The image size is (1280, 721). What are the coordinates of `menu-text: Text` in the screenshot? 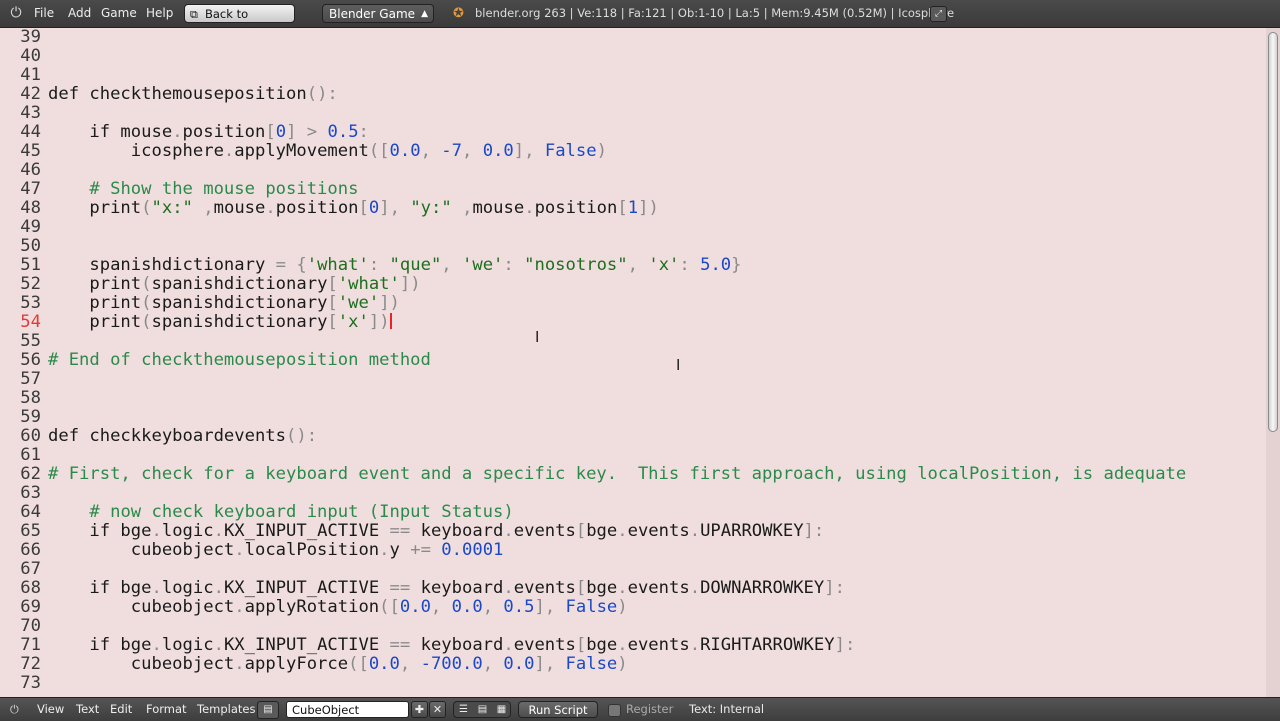 It's located at (87, 709).